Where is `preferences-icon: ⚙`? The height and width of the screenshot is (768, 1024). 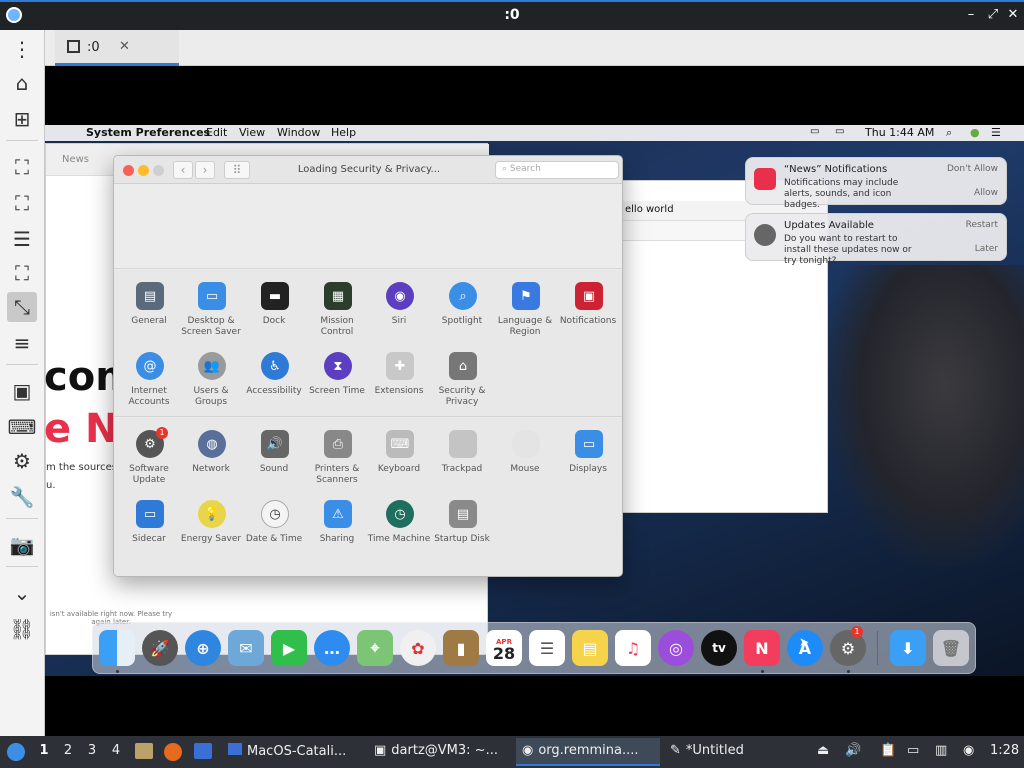 preferences-icon: ⚙ is located at coordinates (22, 461).